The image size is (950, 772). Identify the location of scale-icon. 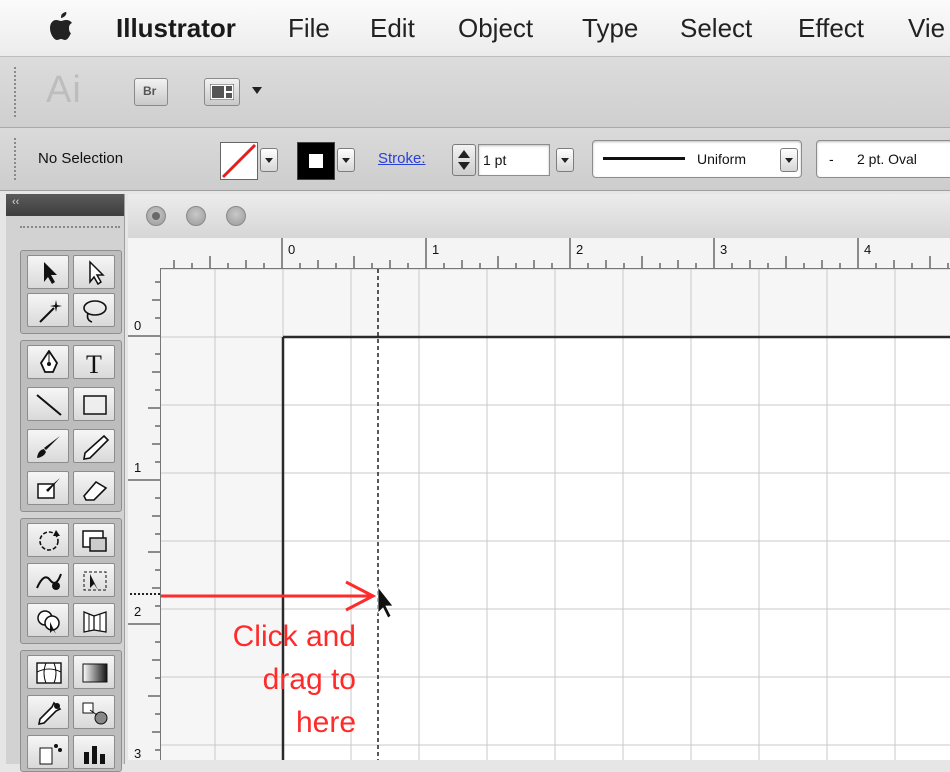
(94, 541).